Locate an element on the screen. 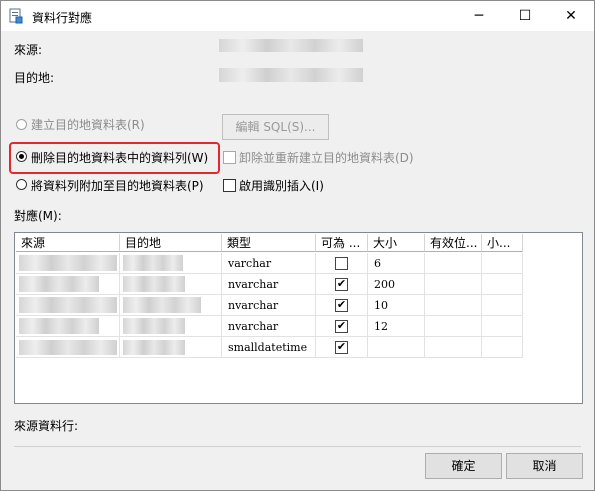 The image size is (595, 491). dialog-icon is located at coordinates (16, 16).